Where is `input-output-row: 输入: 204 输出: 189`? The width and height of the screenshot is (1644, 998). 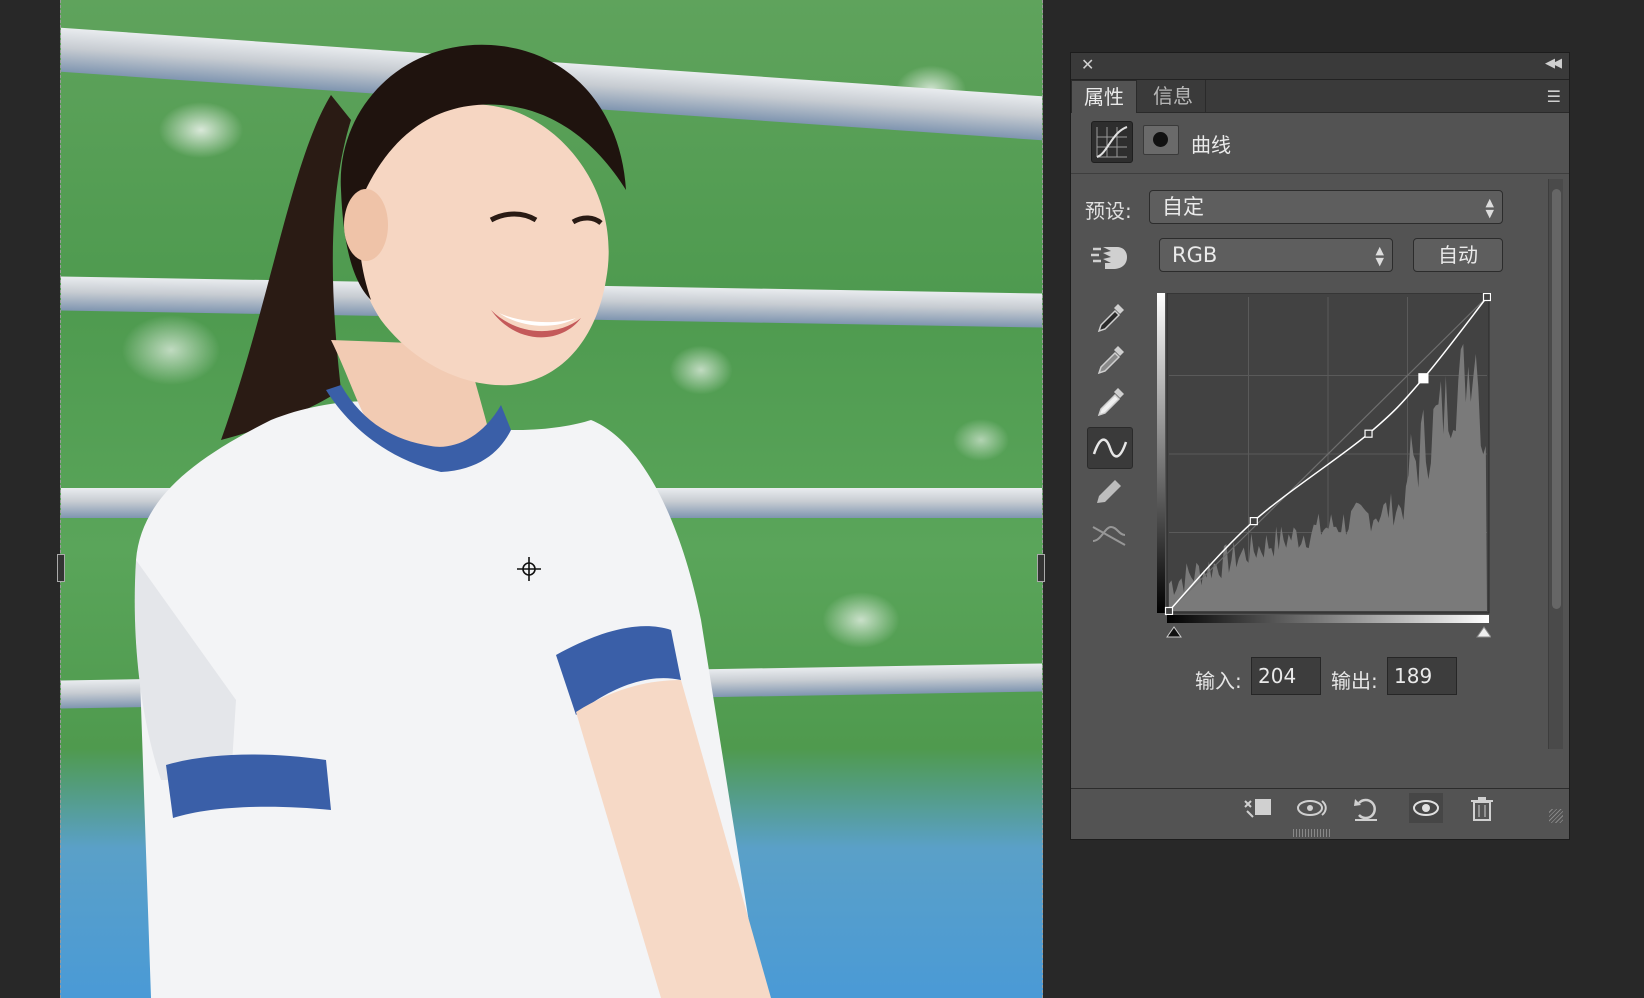
input-output-row: 输入: 204 输出: 189 is located at coordinates (1320, 677).